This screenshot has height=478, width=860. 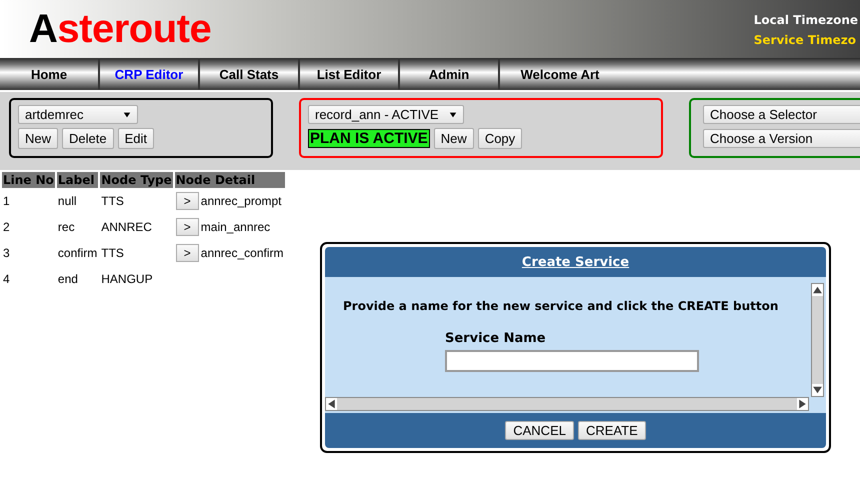 What do you see at coordinates (369, 138) in the screenshot?
I see `plan-status: PLAN IS ACTIVE` at bounding box center [369, 138].